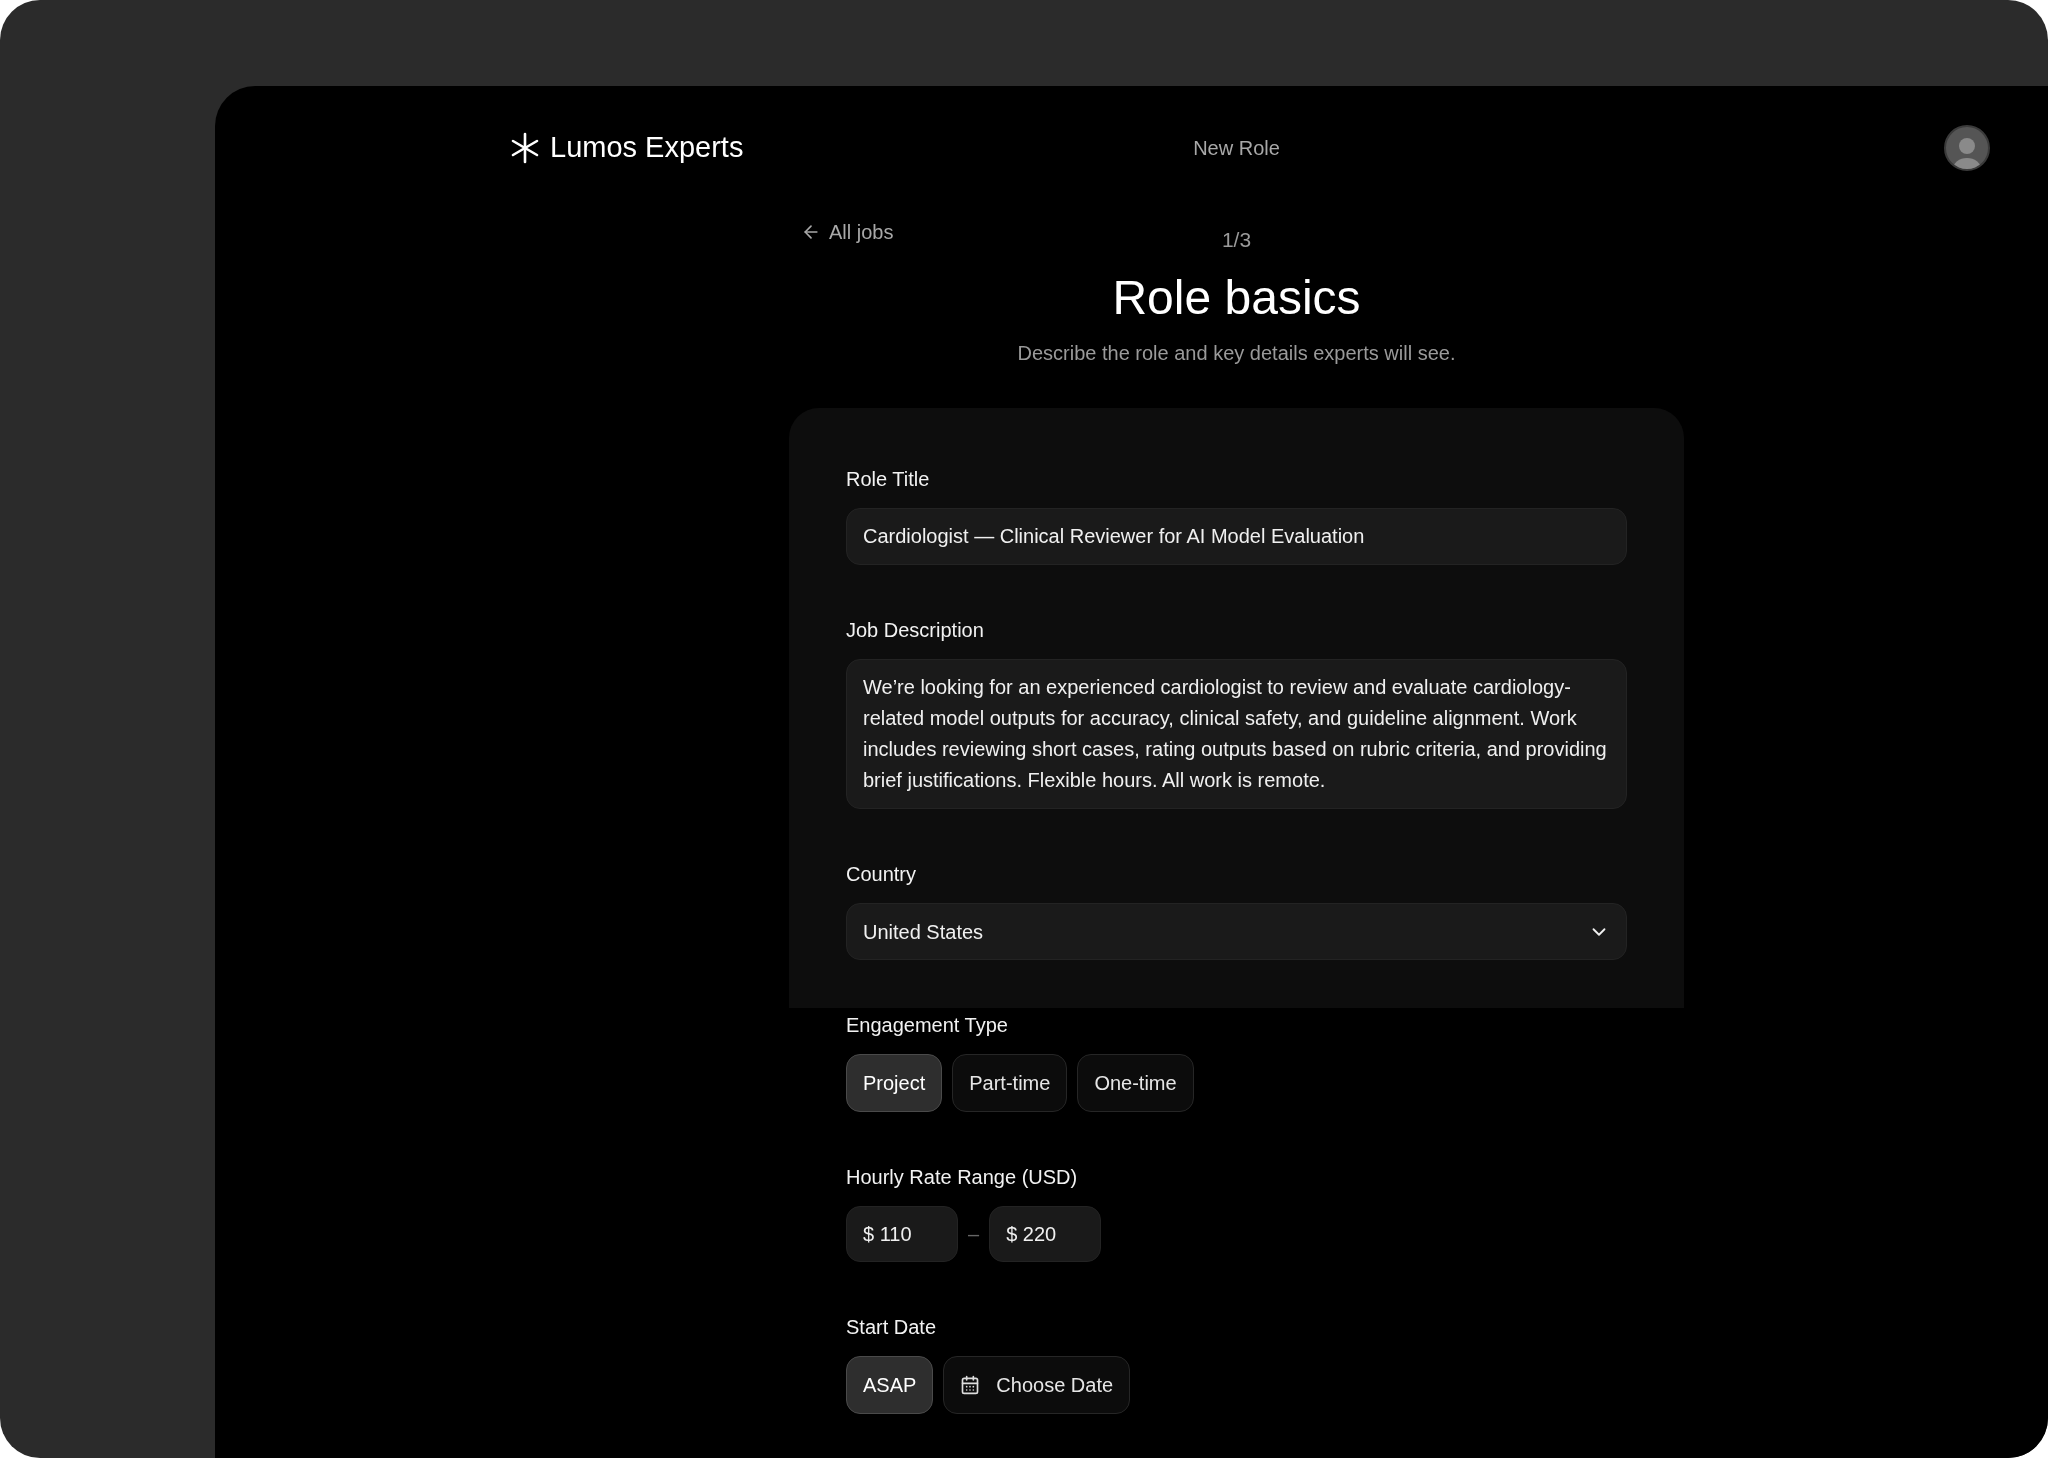 The image size is (2048, 1458). I want to click on field-label: Country, so click(882, 874).